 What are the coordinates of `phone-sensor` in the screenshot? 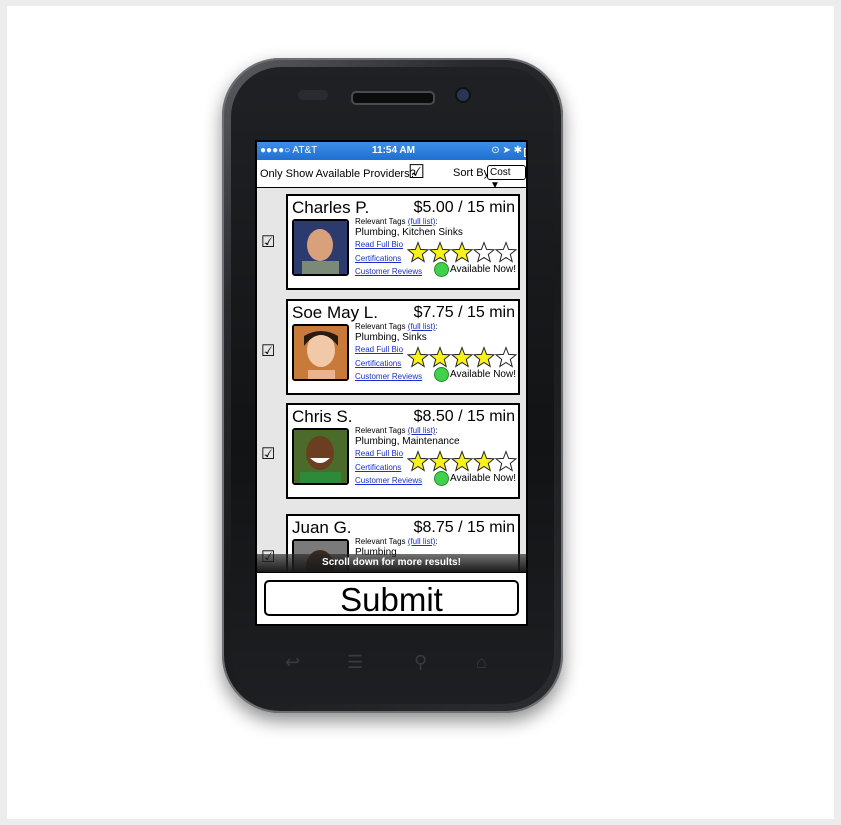 It's located at (313, 95).